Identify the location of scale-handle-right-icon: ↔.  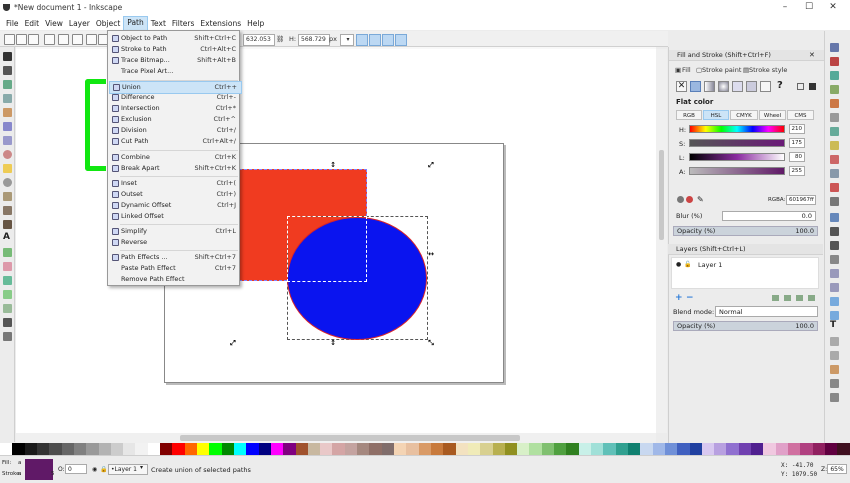
(431, 254).